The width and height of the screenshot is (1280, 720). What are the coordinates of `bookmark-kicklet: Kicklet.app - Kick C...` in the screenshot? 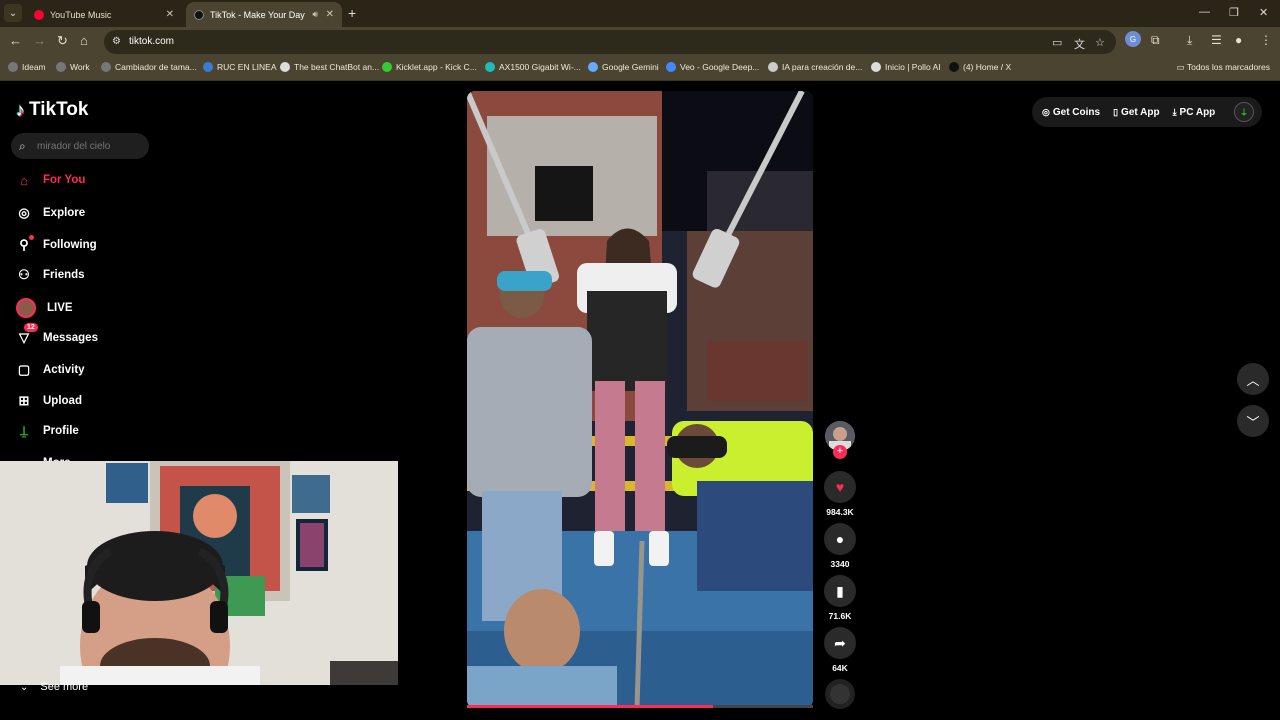 It's located at (429, 67).